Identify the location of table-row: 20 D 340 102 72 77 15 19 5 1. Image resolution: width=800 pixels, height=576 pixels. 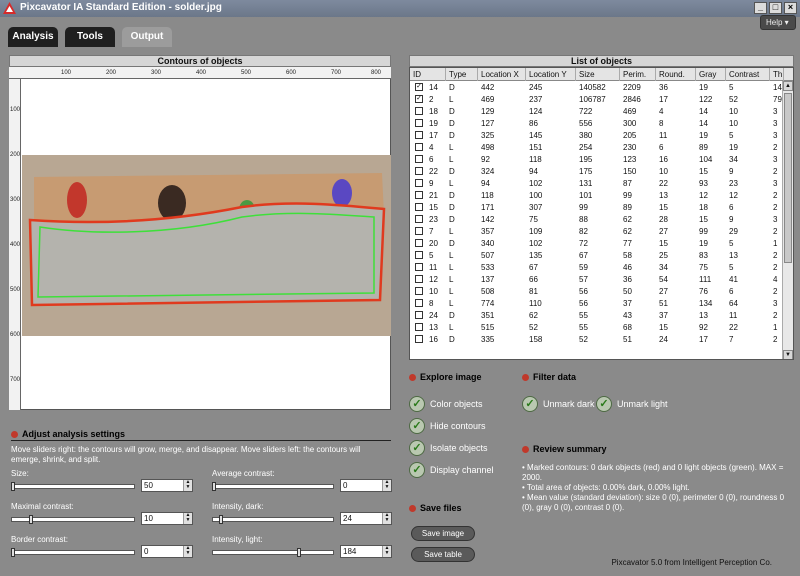
(601, 243).